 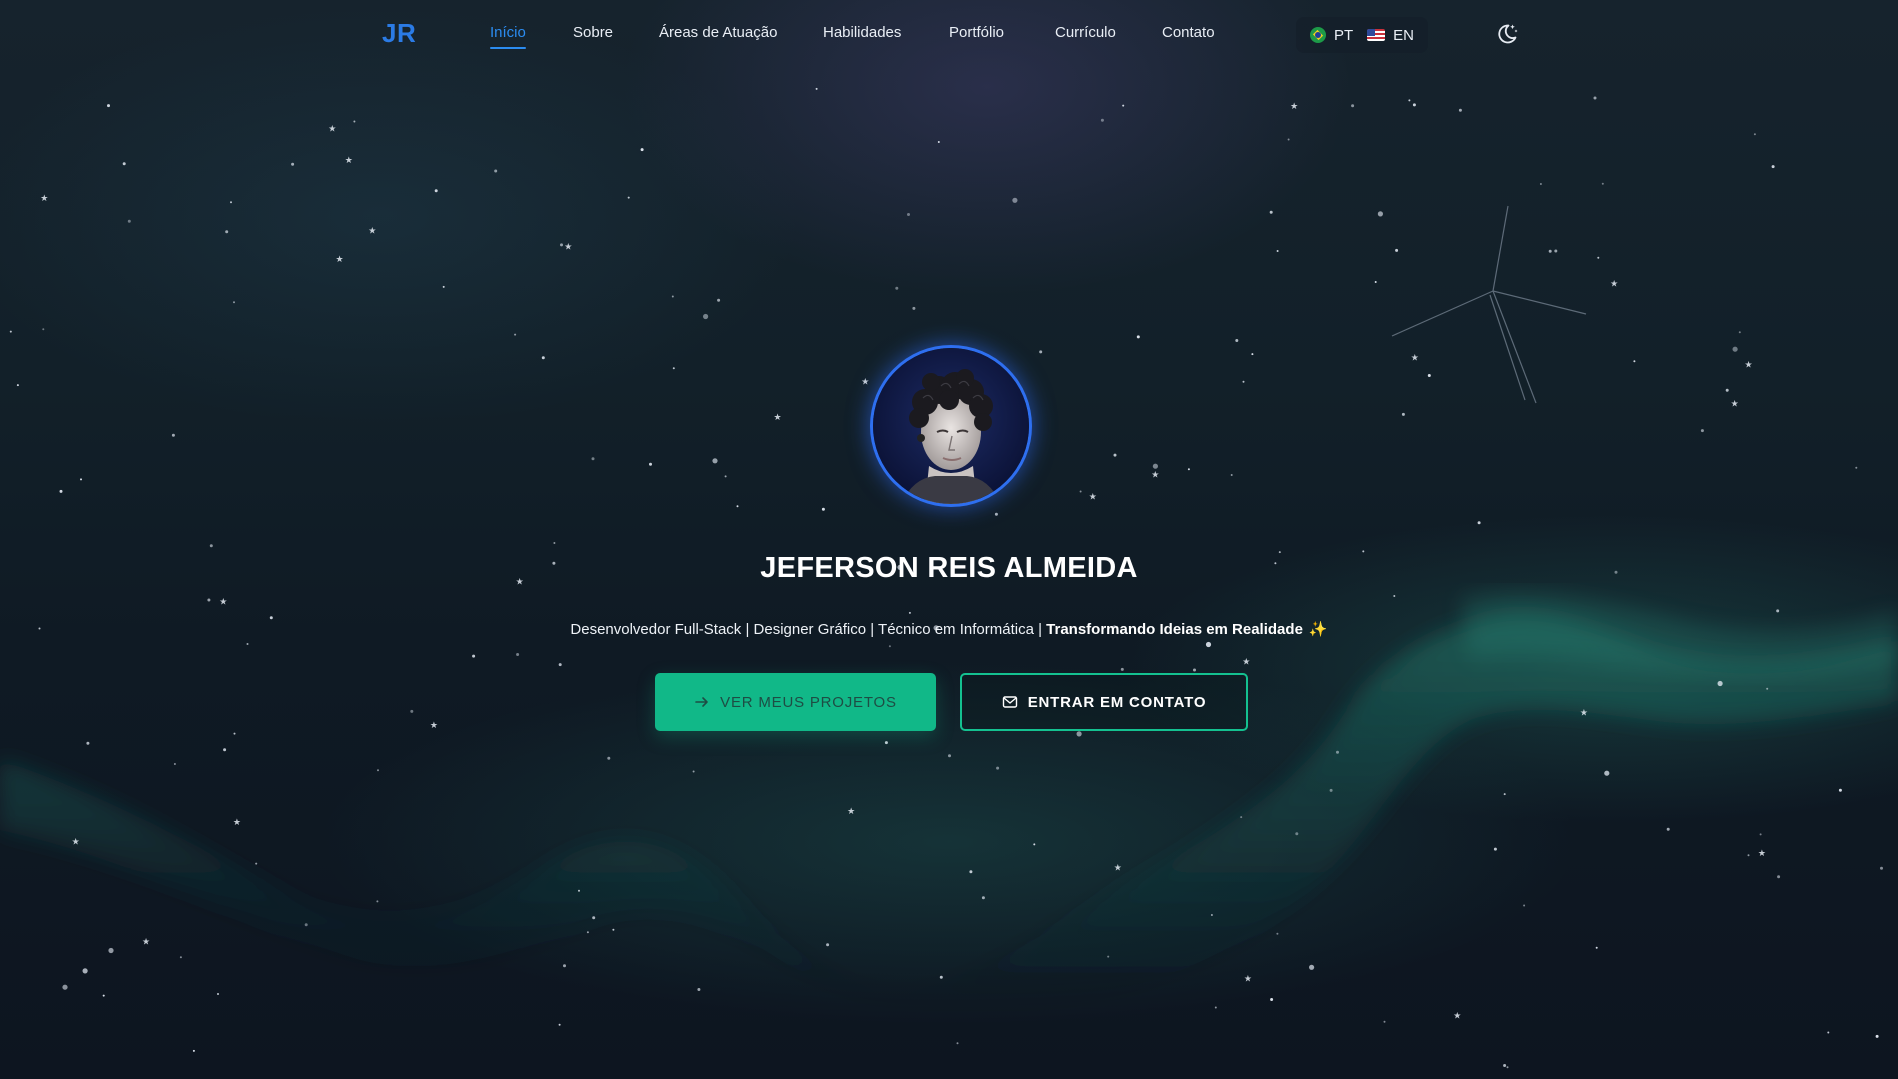 I want to click on nav-link-portfolio: Portfólio, so click(x=976, y=32).